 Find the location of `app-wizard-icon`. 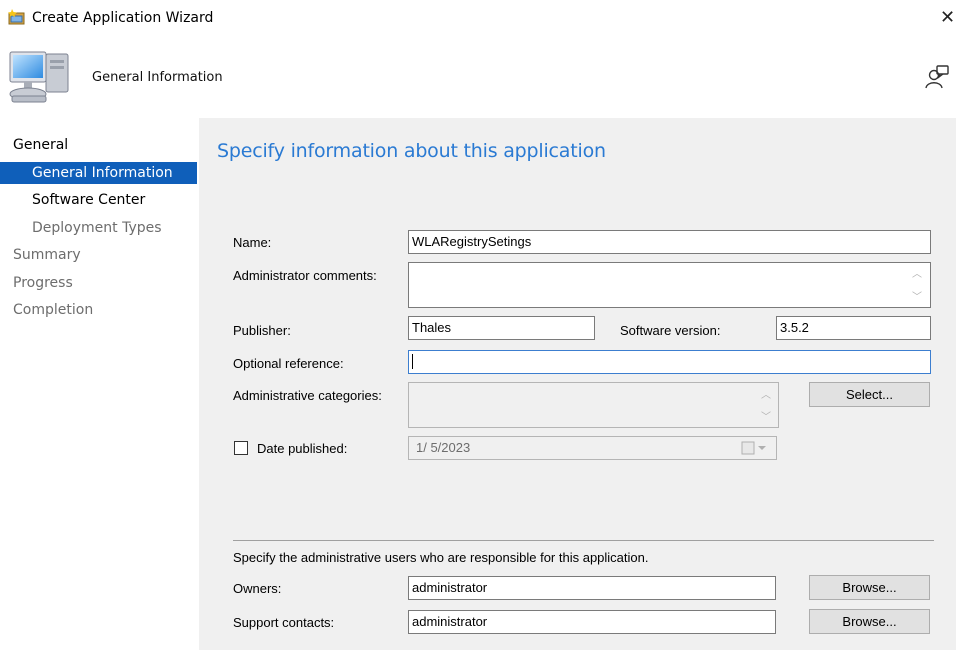

app-wizard-icon is located at coordinates (17, 17).